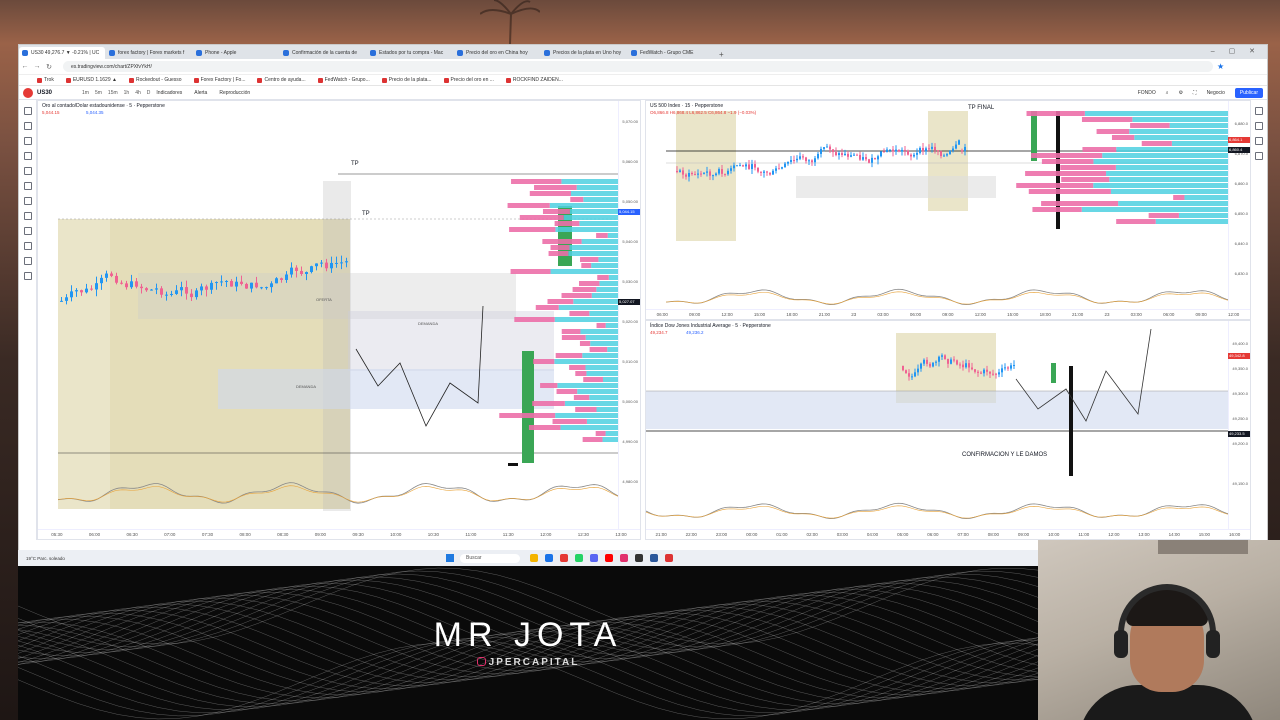  I want to click on discord-icon, so click(594, 558).